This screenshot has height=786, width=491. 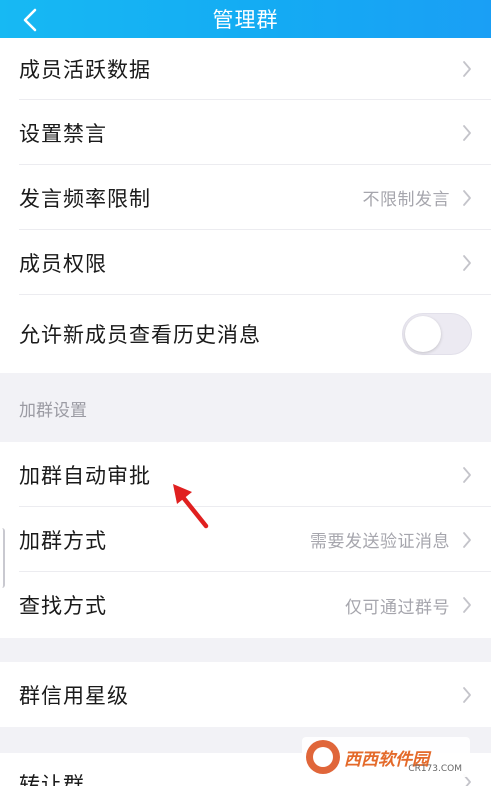 What do you see at coordinates (245, 69) in the screenshot?
I see `row-member-activity: 成员活跃数据` at bounding box center [245, 69].